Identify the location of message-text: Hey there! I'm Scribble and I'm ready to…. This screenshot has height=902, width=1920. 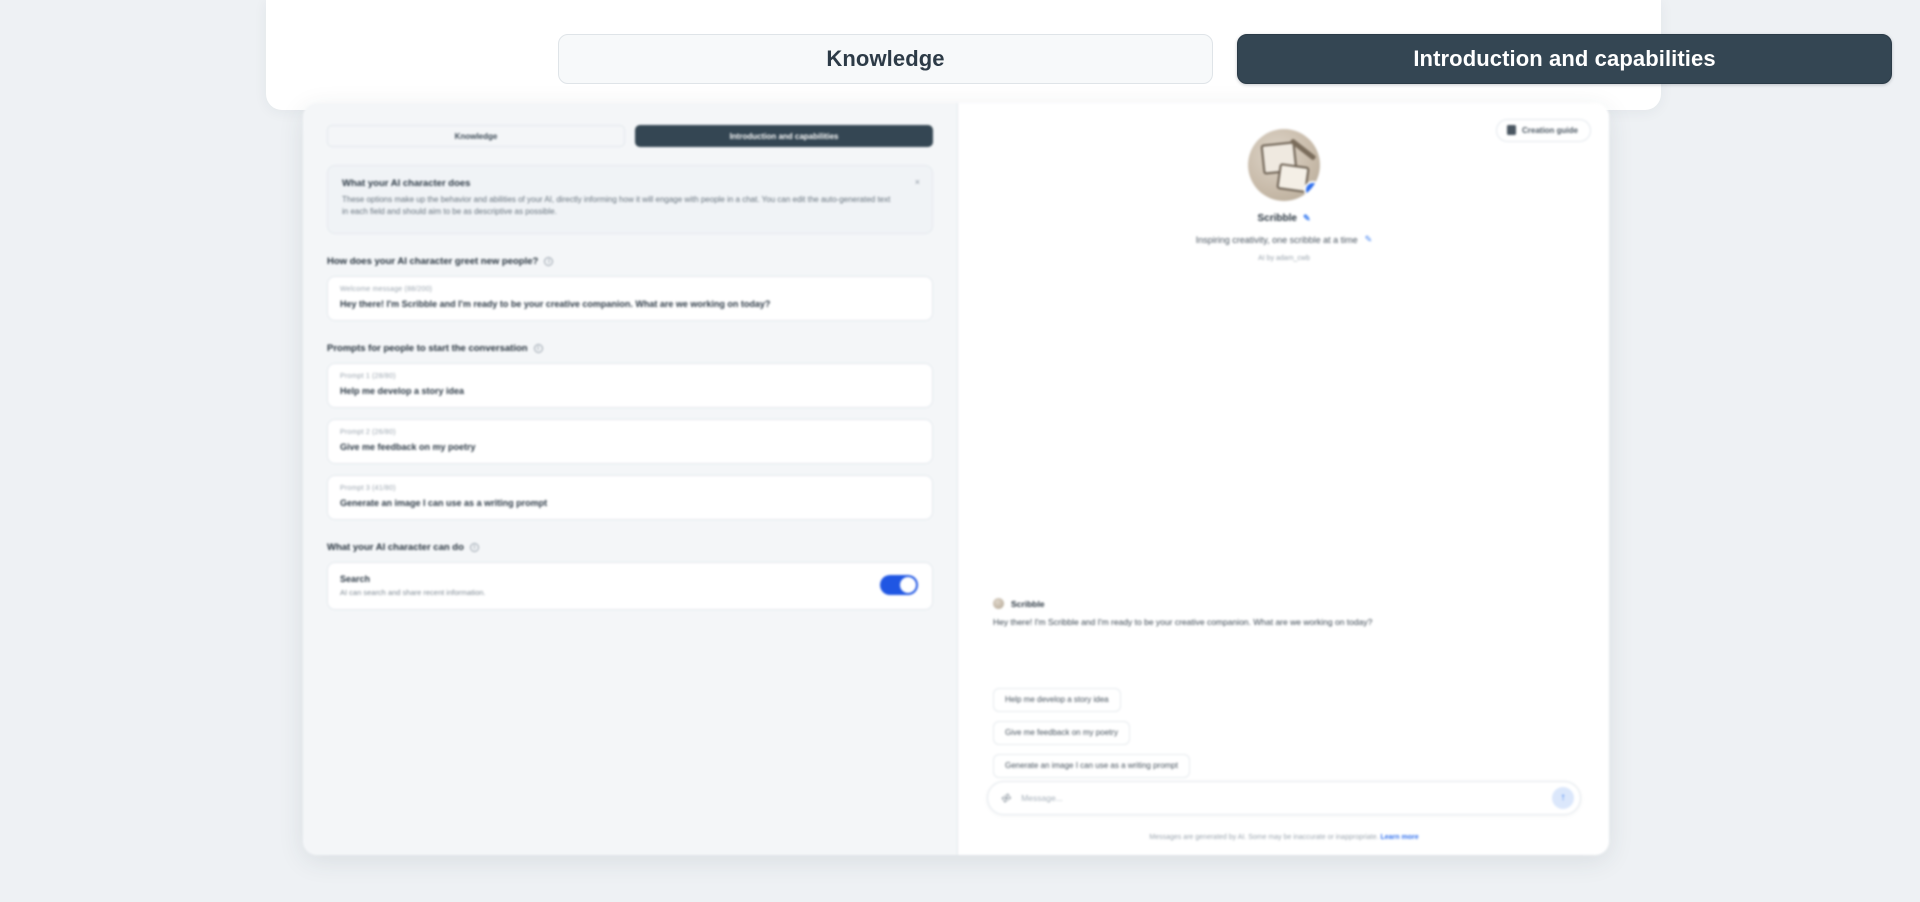
(1183, 622).